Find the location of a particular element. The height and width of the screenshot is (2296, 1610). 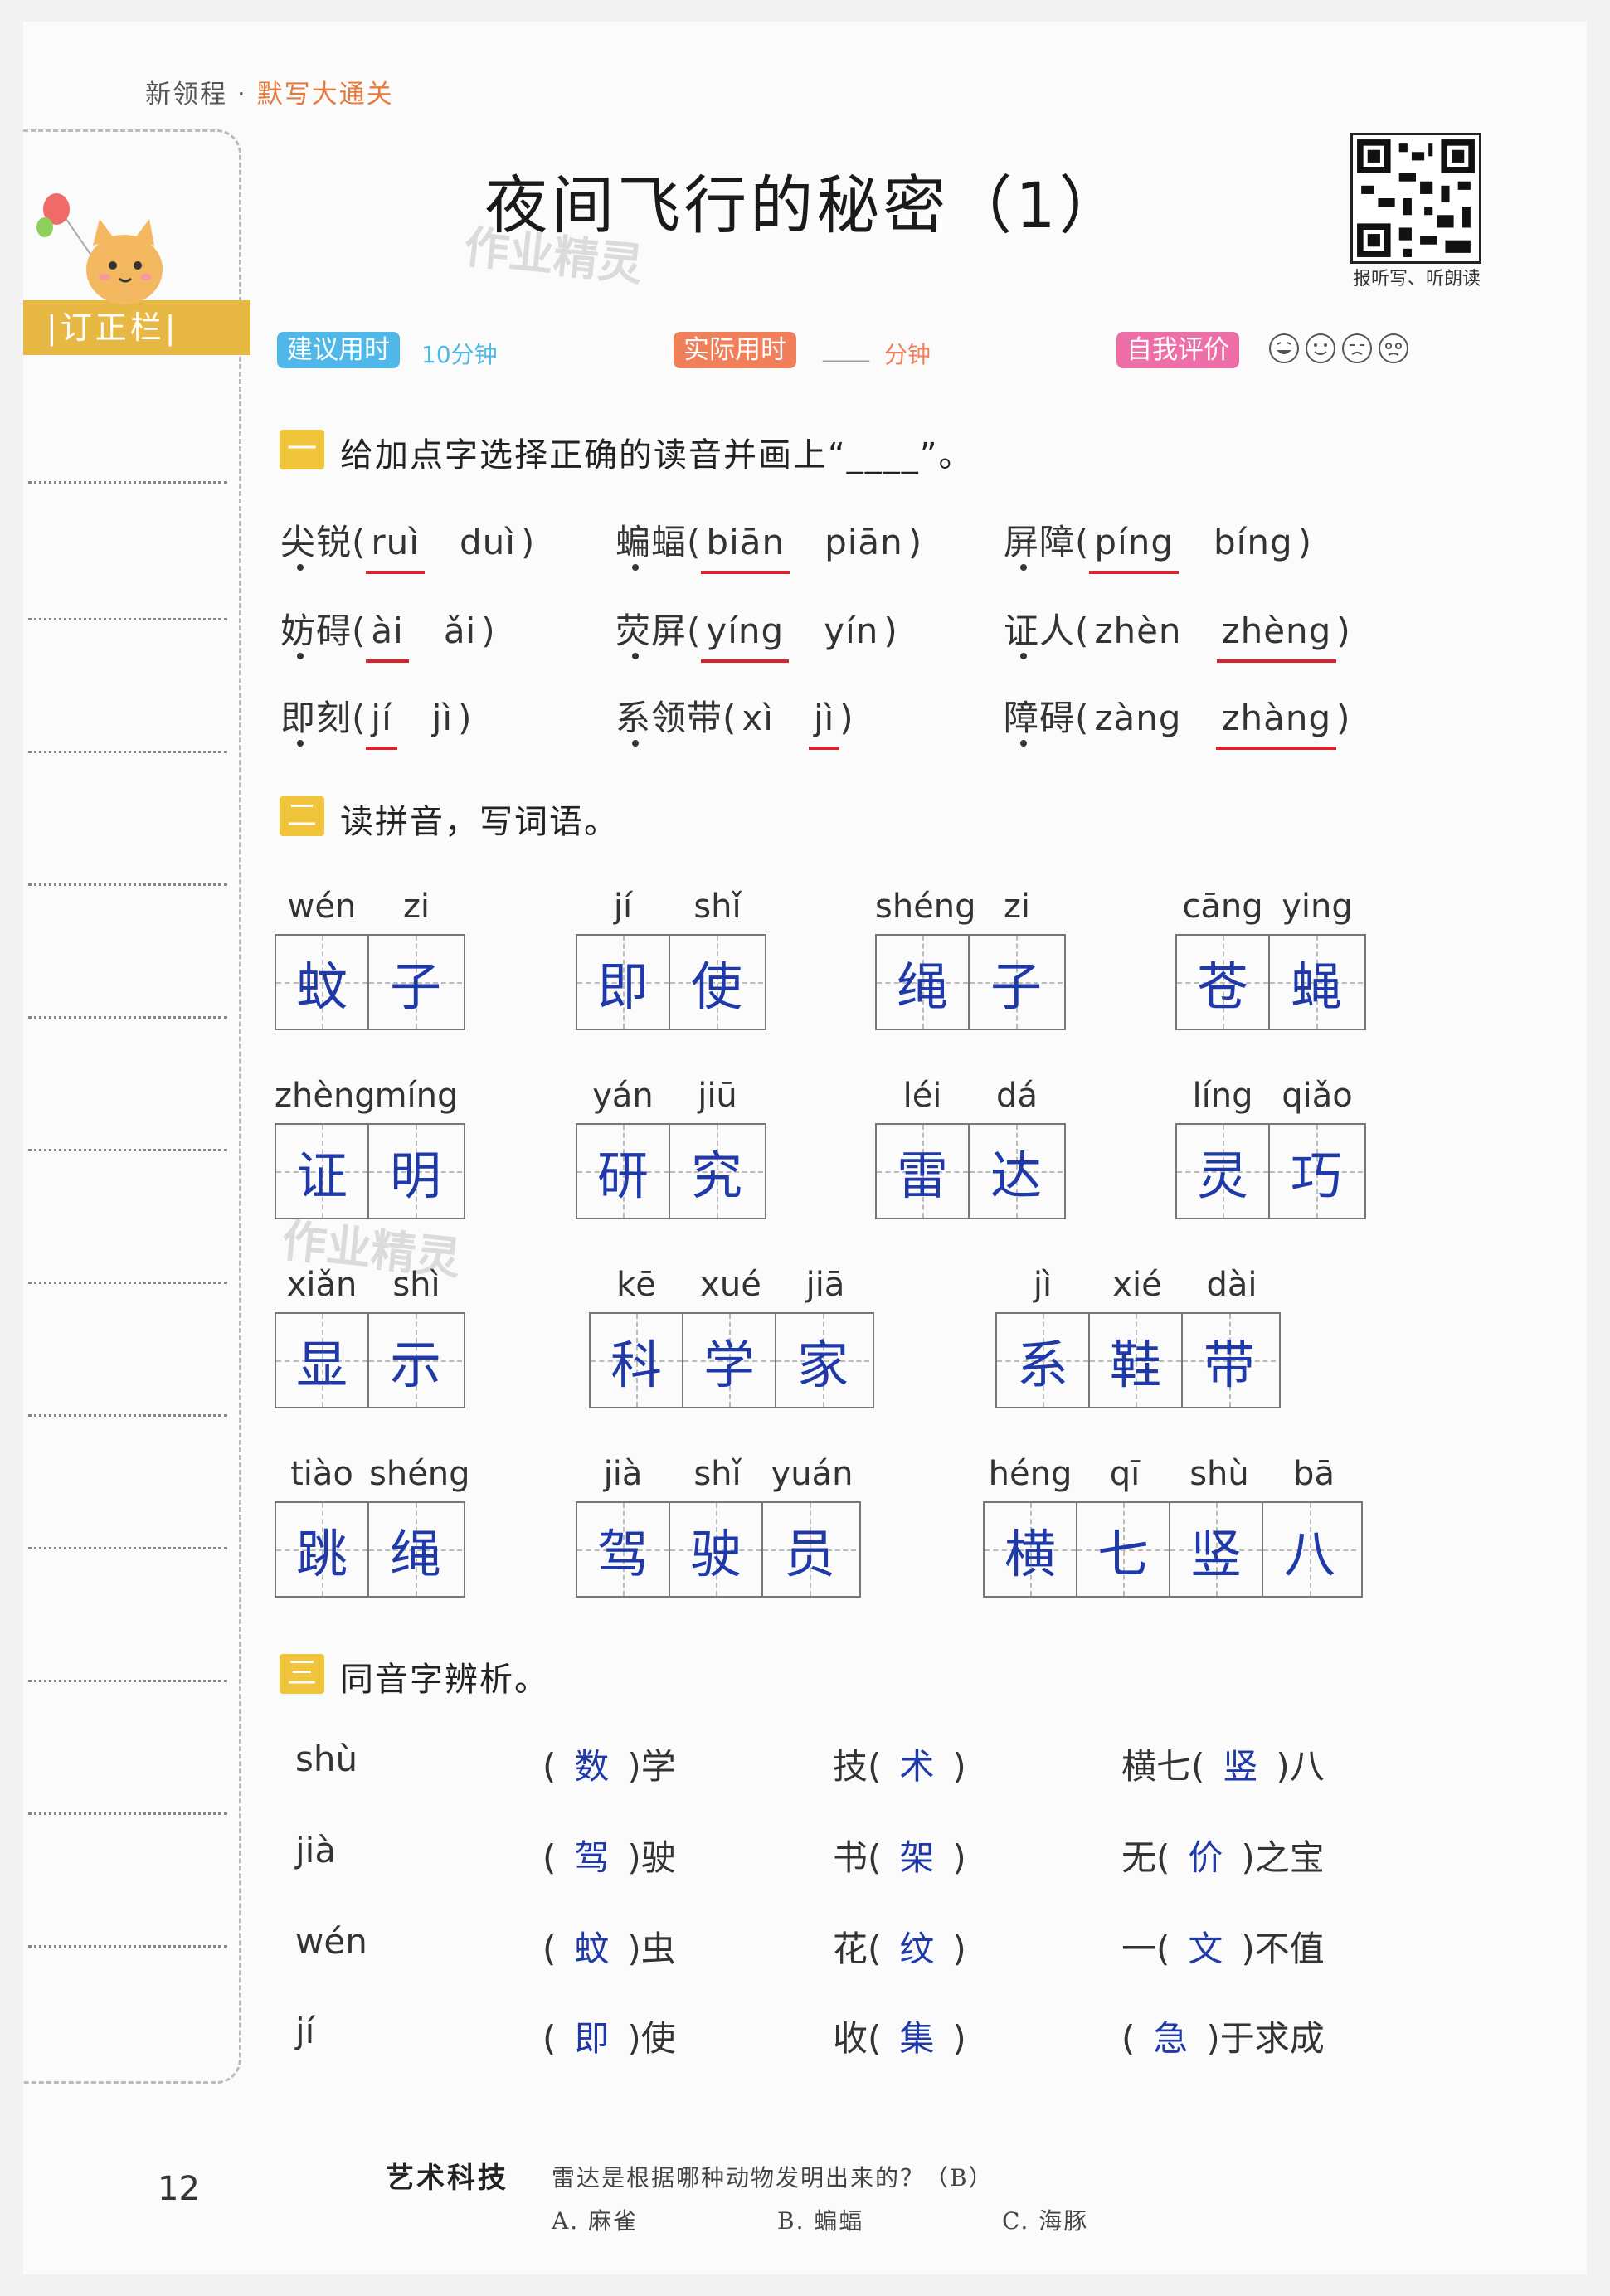

writing-grid: 系鞋带 is located at coordinates (1138, 1360).